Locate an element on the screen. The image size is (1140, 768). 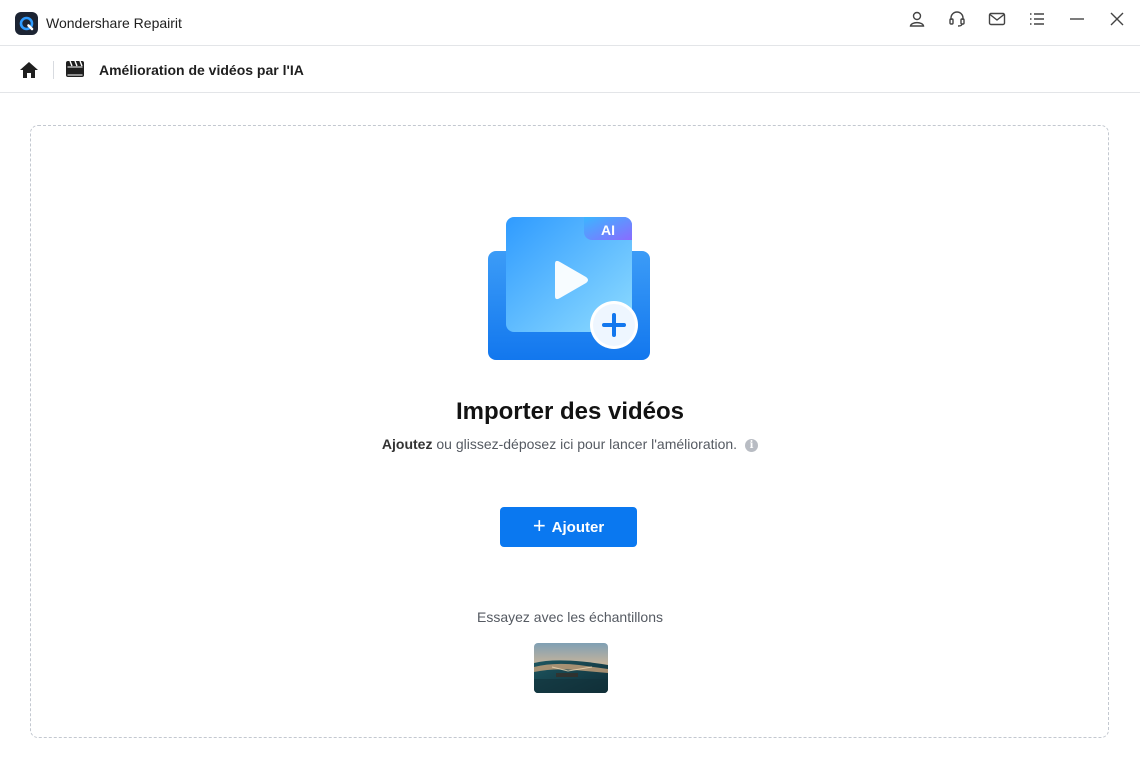
add-button: + Ajouter is located at coordinates (568, 527).